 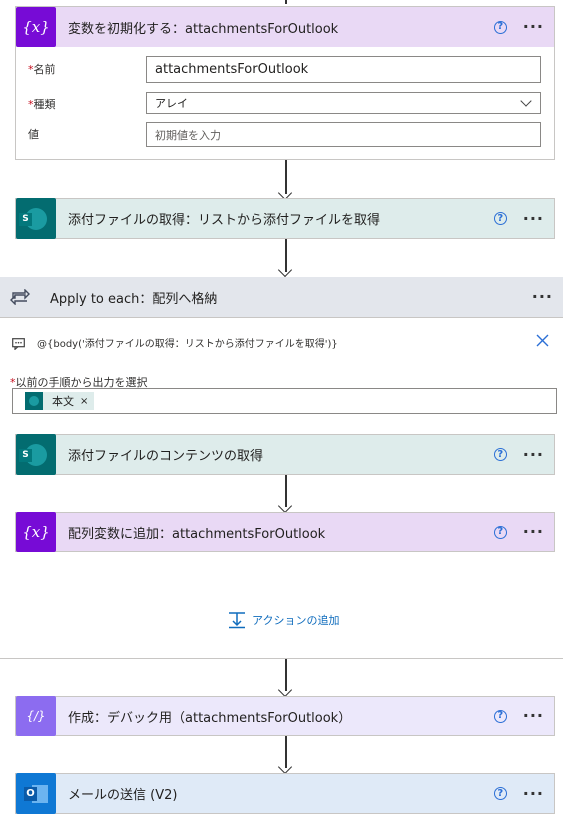 I want to click on outlook-icon: O, so click(x=36, y=793).